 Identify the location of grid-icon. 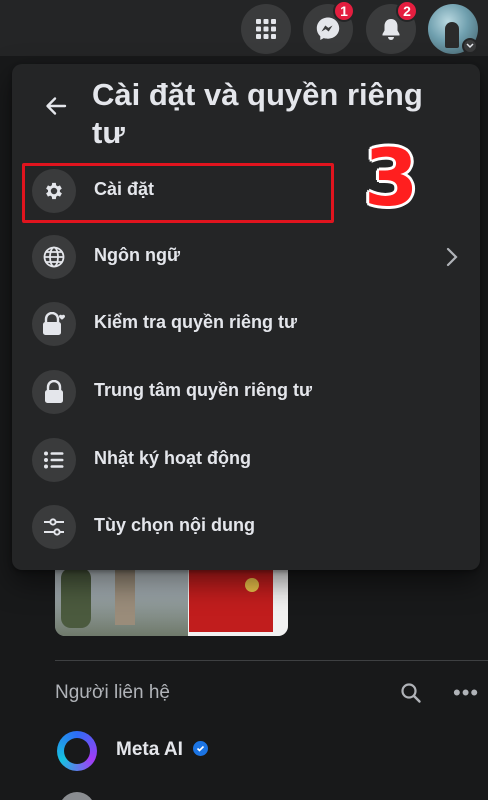
(266, 29).